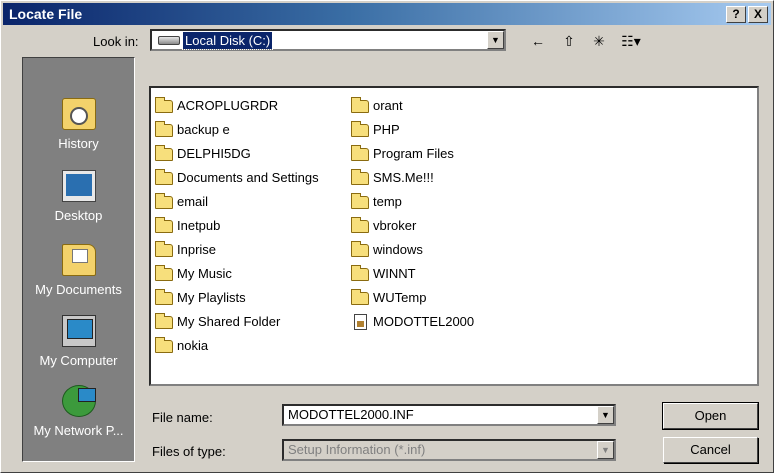 Image resolution: width=774 pixels, height=473 pixels. Describe the element at coordinates (116, 41) in the screenshot. I see `lookin-label: Look in:` at that location.